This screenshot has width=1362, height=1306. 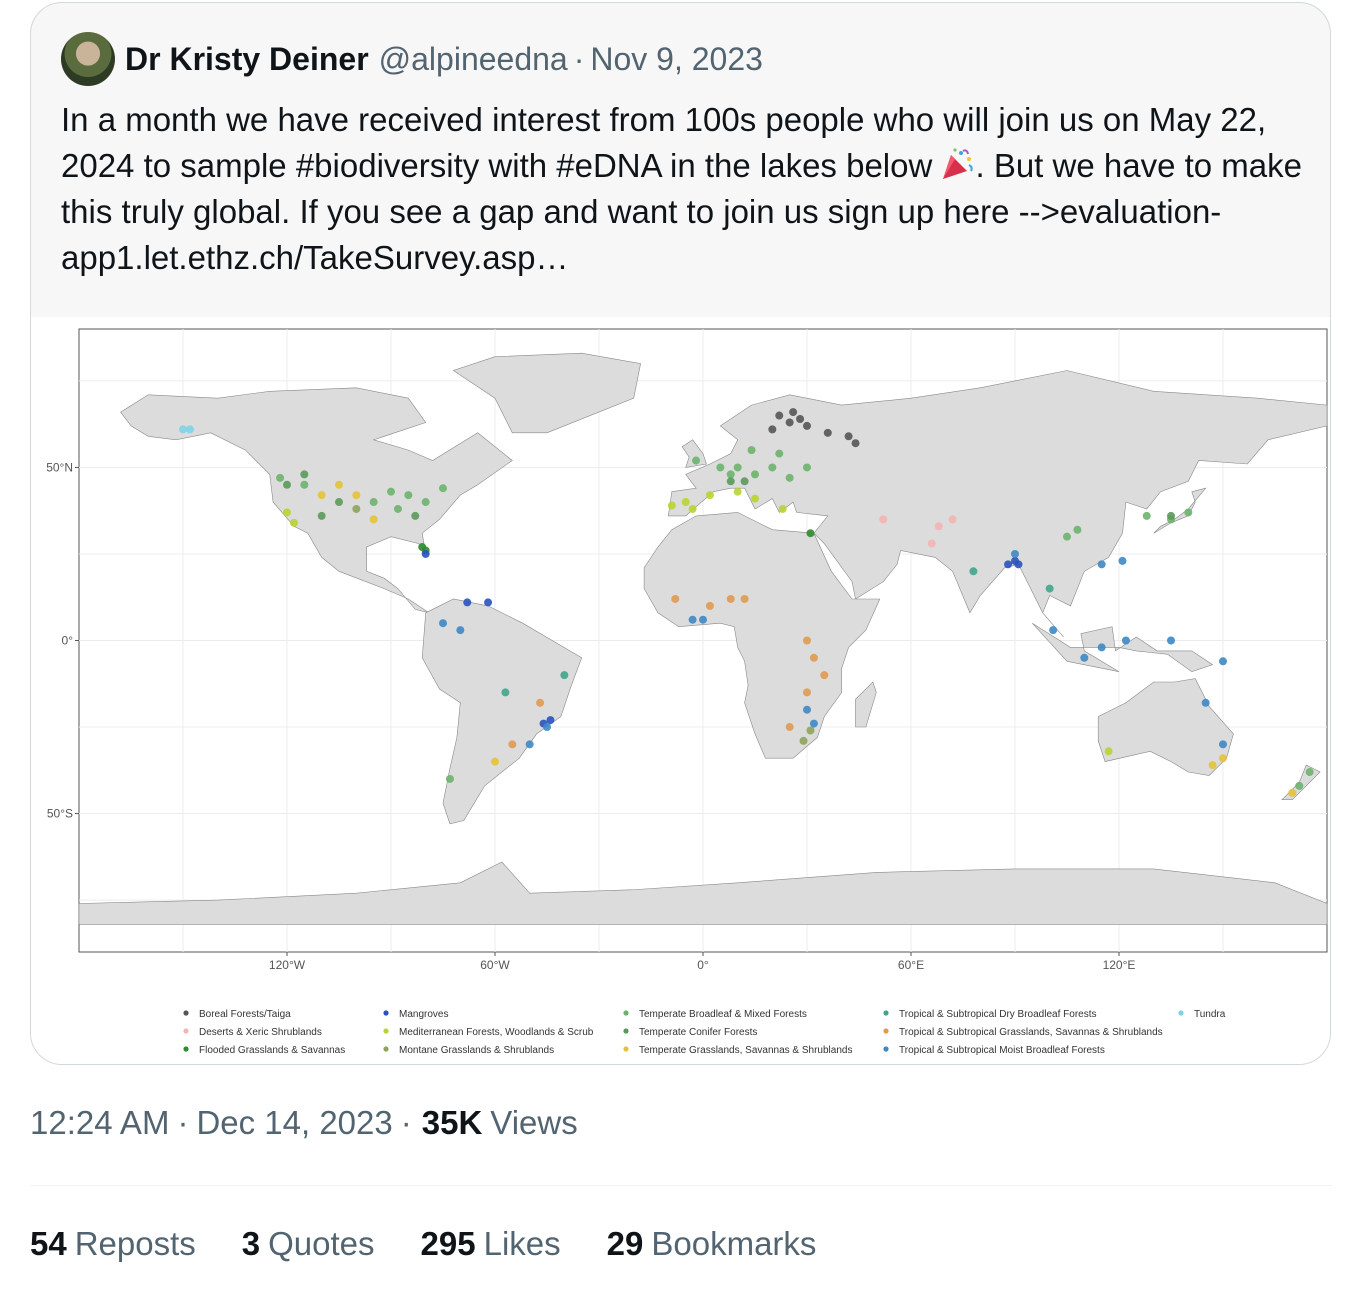 I want to click on tweet-date: Dec 14, 2023, so click(x=294, y=1123).